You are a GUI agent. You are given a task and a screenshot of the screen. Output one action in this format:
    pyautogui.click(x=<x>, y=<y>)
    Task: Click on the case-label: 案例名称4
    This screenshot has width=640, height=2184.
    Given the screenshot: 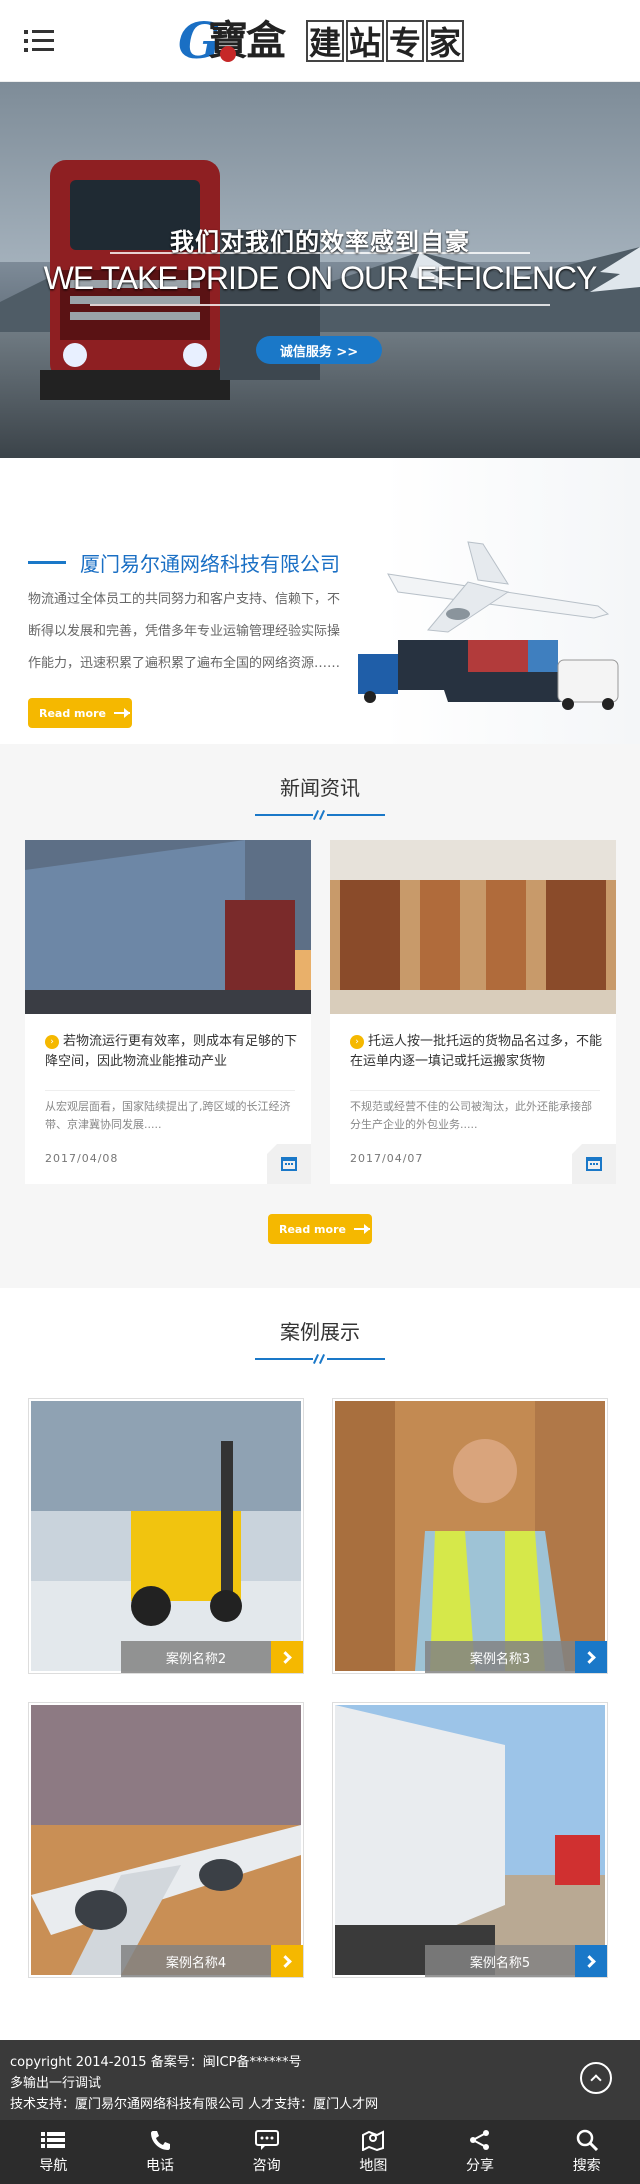 What is the action you would take?
    pyautogui.click(x=196, y=1961)
    